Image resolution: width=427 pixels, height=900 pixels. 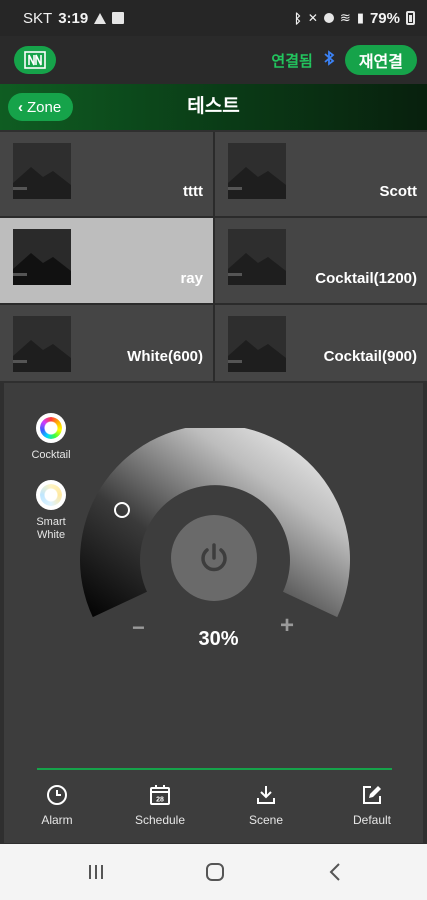 I want to click on clock-icon, so click(x=57, y=795).